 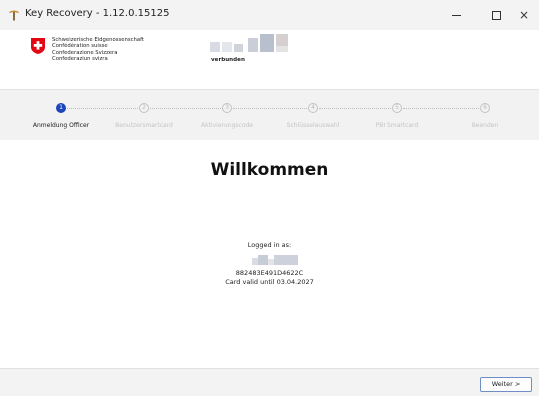 What do you see at coordinates (269, 170) in the screenshot?
I see `page-title: Willkommen` at bounding box center [269, 170].